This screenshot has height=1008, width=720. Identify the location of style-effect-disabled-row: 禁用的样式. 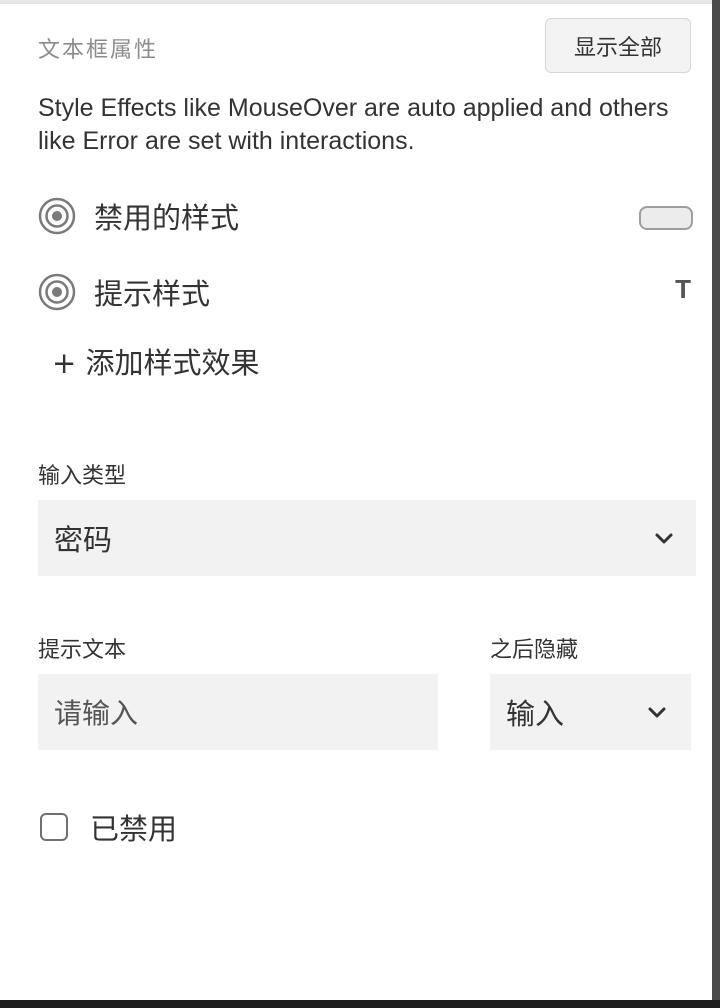
(365, 216).